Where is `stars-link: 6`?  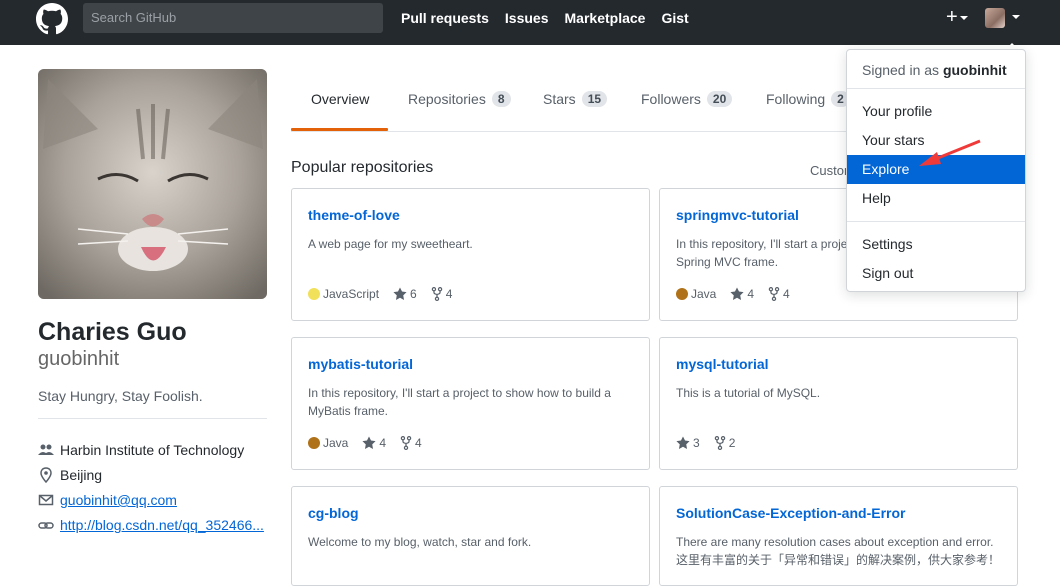
stars-link: 6 is located at coordinates (405, 294).